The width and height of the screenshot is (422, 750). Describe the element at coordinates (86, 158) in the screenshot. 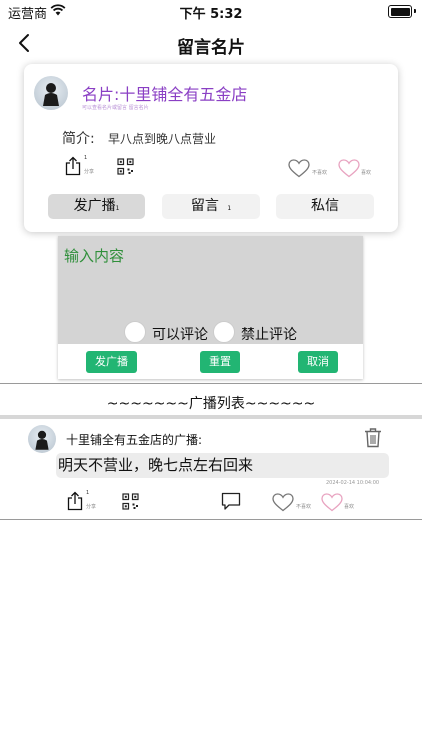

I see `share-count: 1` at that location.